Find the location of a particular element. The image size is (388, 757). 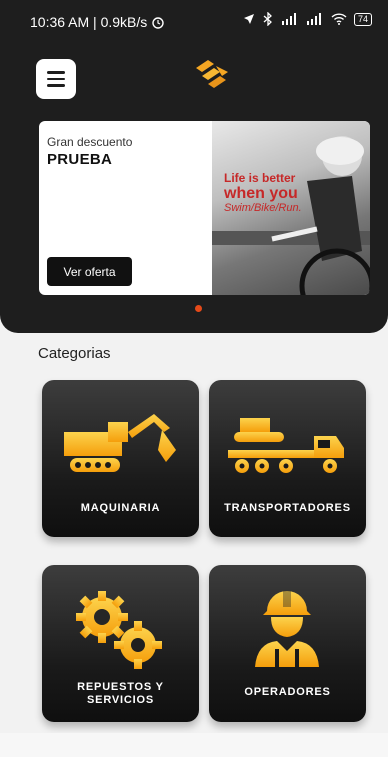

gears-icon is located at coordinates (119, 630).